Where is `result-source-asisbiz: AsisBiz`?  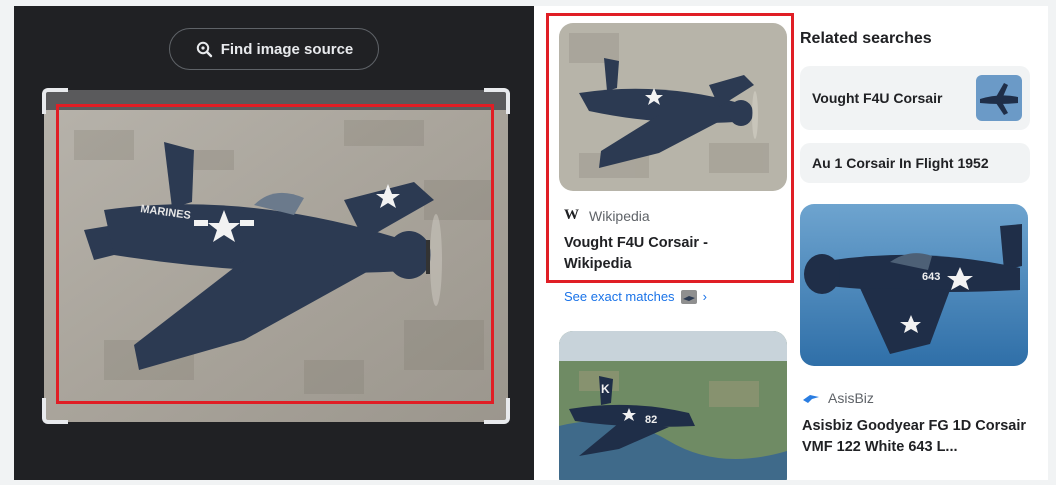 result-source-asisbiz: AsisBiz is located at coordinates (838, 398).